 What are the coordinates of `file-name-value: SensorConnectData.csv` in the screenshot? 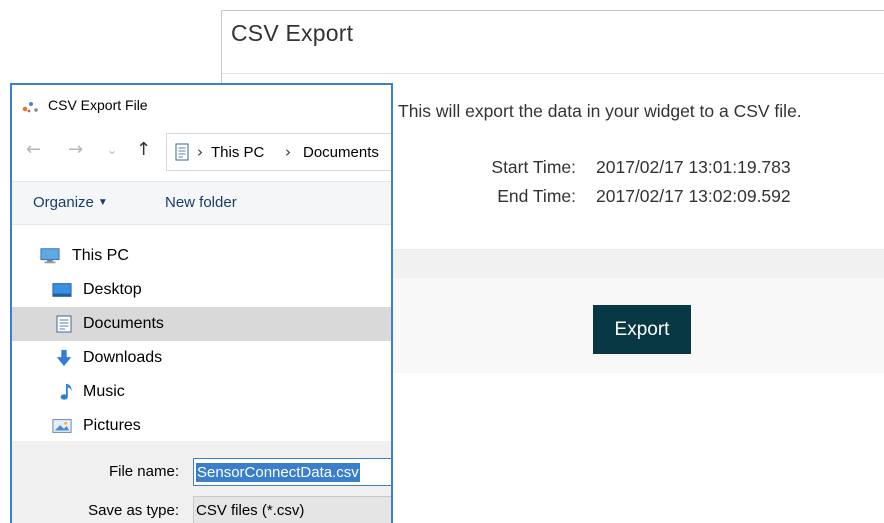 It's located at (278, 472).